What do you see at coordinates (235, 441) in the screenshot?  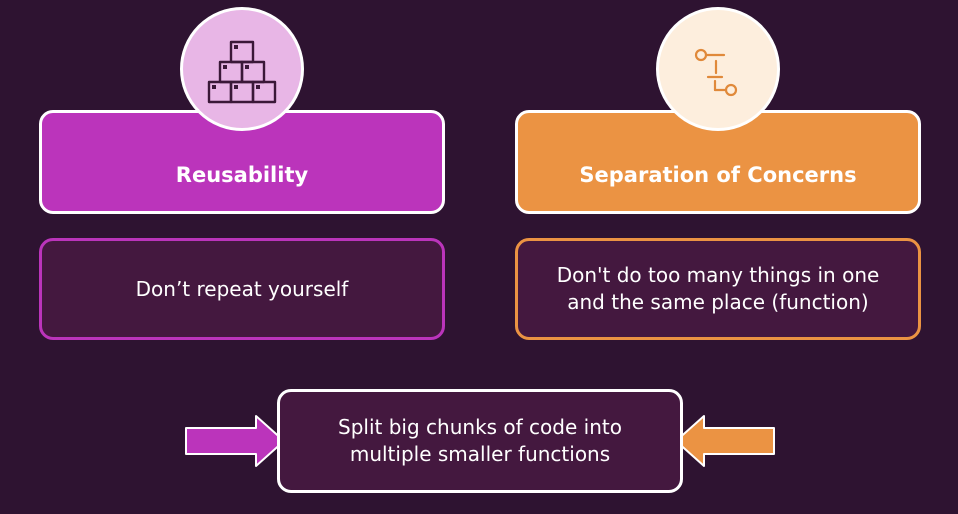 I see `left-arrow` at bounding box center [235, 441].